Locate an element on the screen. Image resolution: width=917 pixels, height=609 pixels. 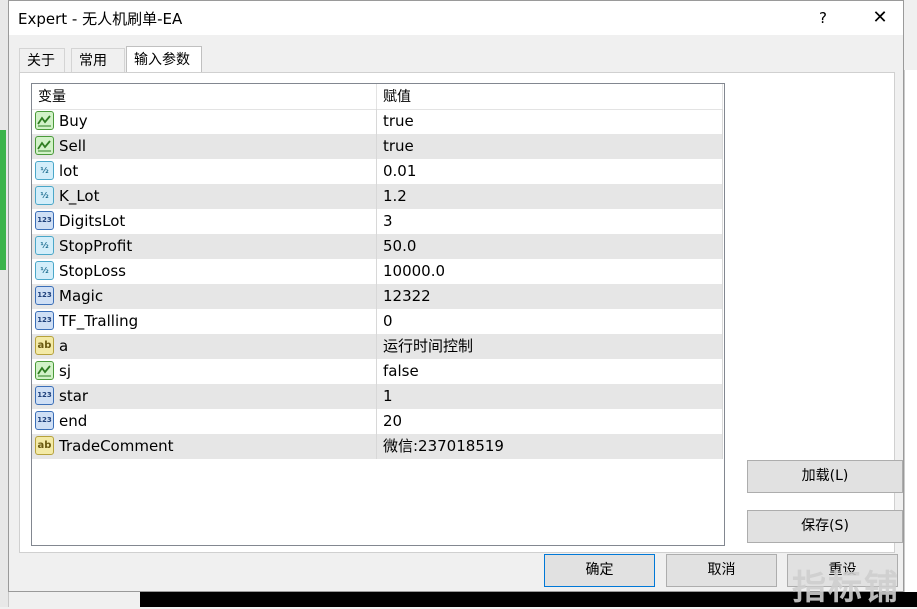
variable-value: false is located at coordinates (401, 371).